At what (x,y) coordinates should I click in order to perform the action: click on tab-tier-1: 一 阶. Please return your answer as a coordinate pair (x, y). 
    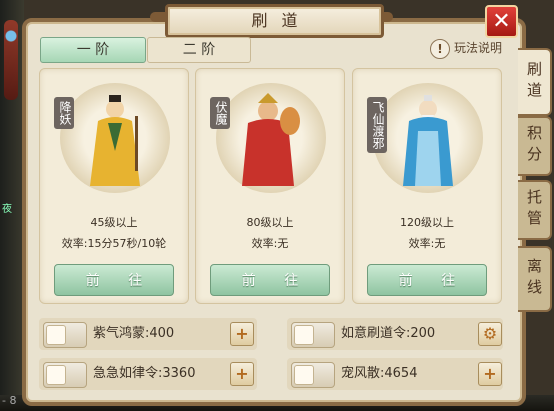
    Looking at the image, I should click on (93, 50).